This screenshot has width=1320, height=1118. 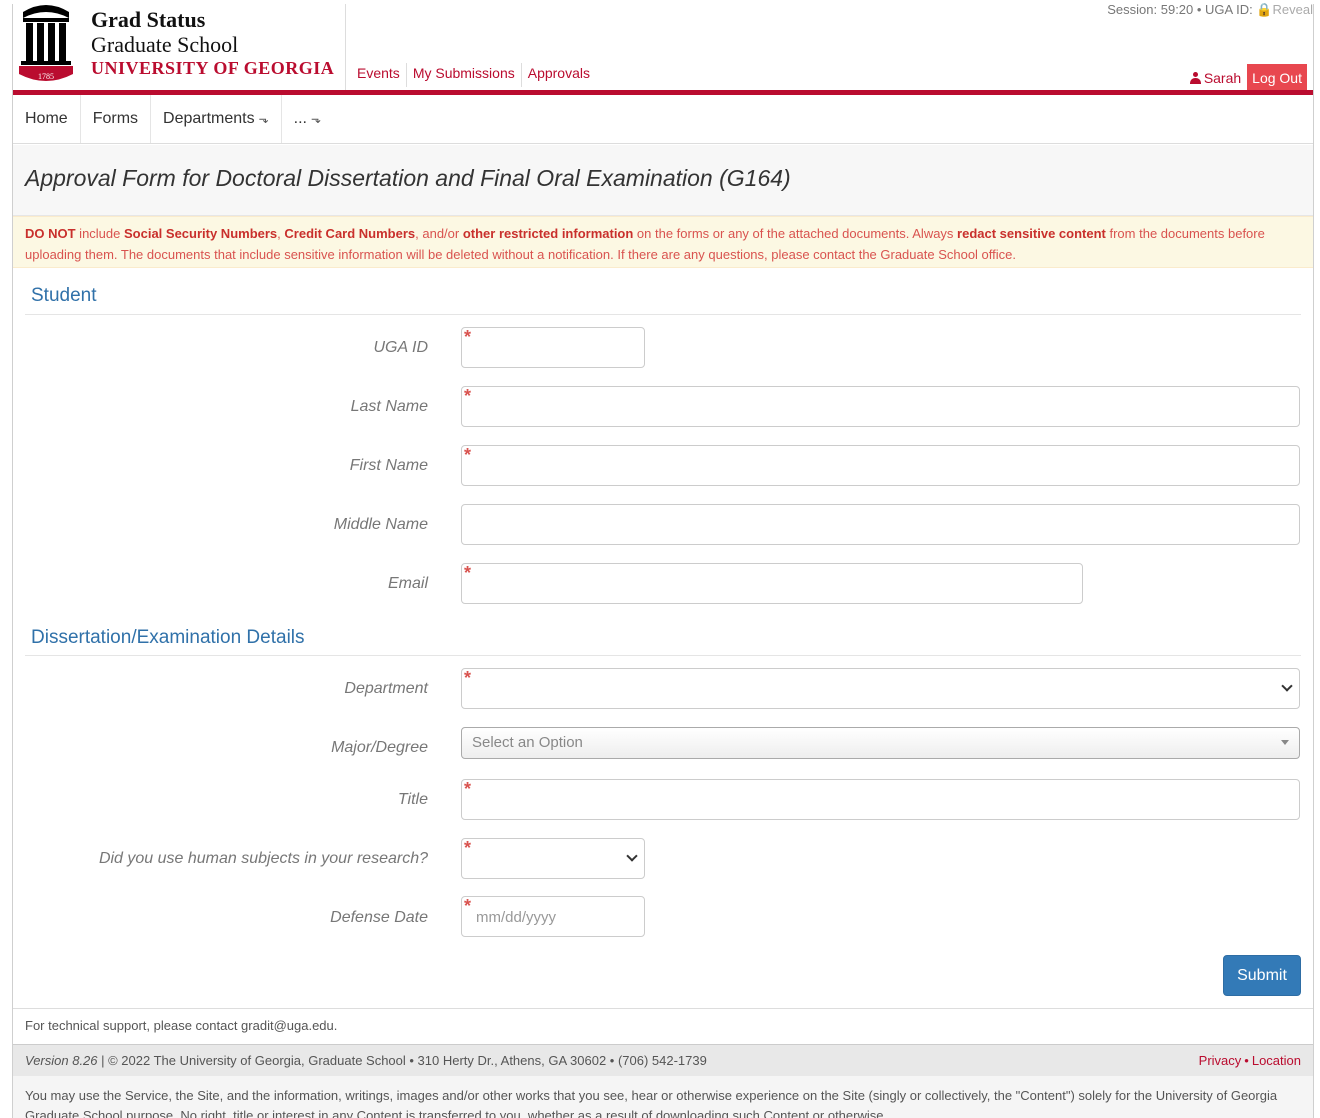 I want to click on location-link: Location, so click(x=1276, y=1060).